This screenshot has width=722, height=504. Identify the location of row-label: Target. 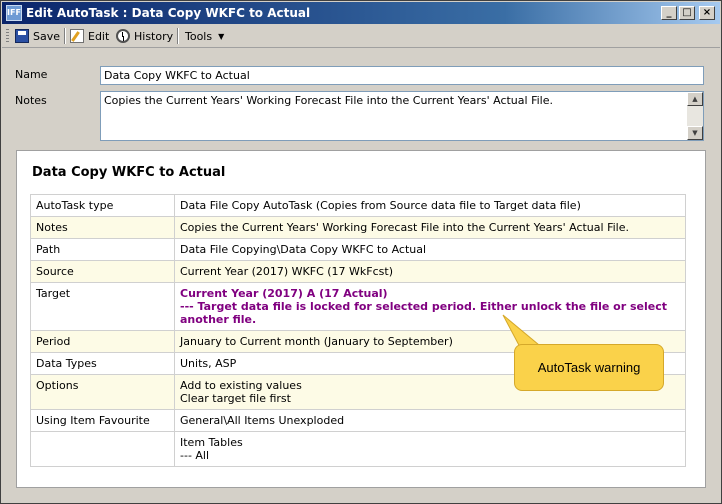
(102, 306).